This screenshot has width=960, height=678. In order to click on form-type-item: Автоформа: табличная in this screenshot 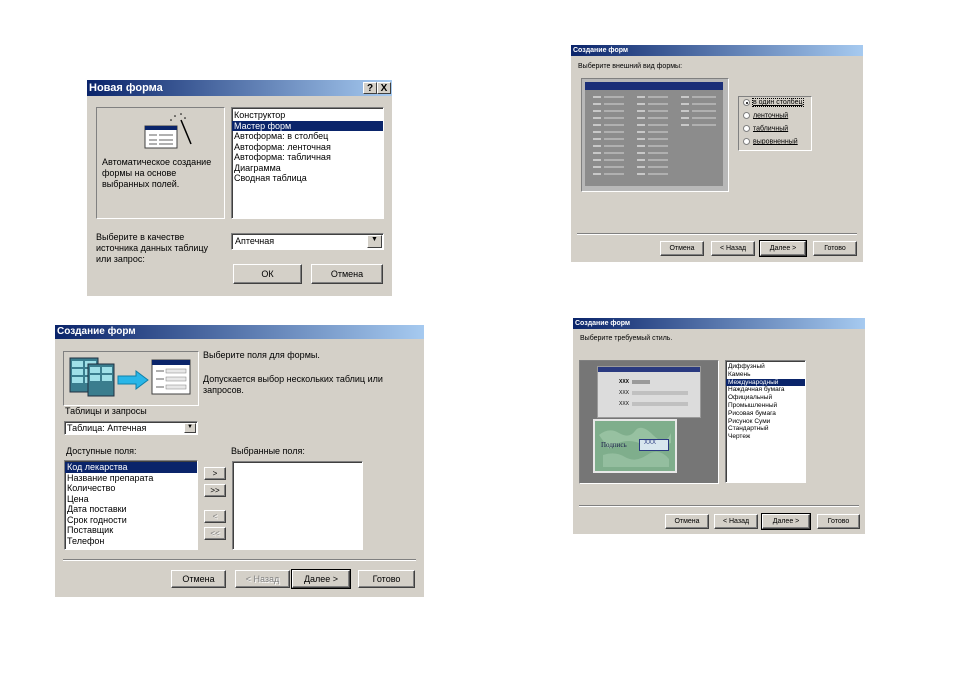, I will do `click(307, 157)`.